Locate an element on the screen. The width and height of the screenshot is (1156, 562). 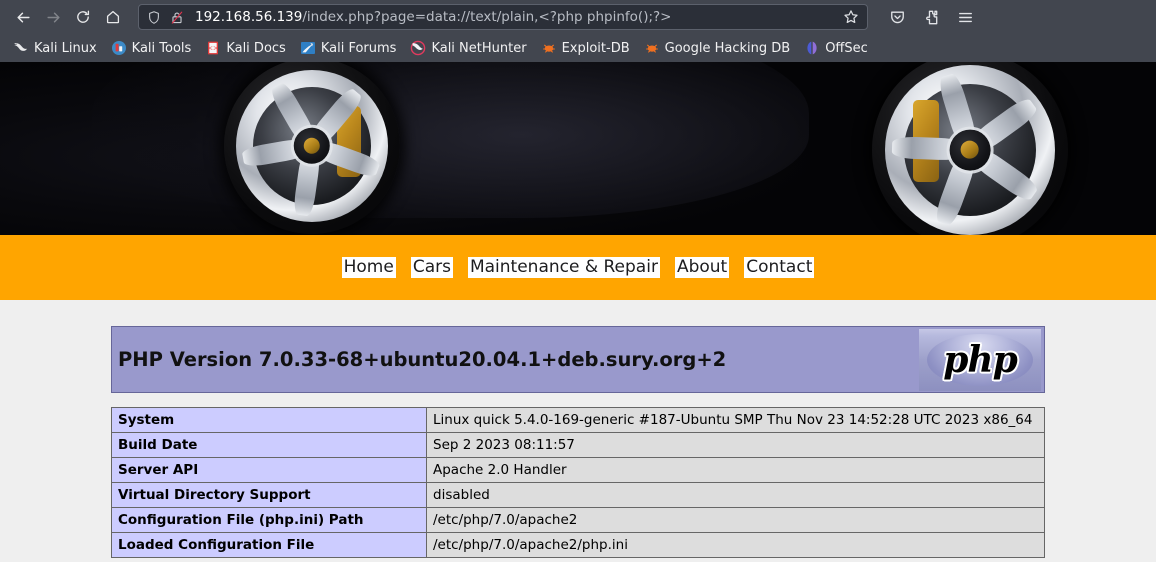
puzzle-piece-icon is located at coordinates (931, 17).